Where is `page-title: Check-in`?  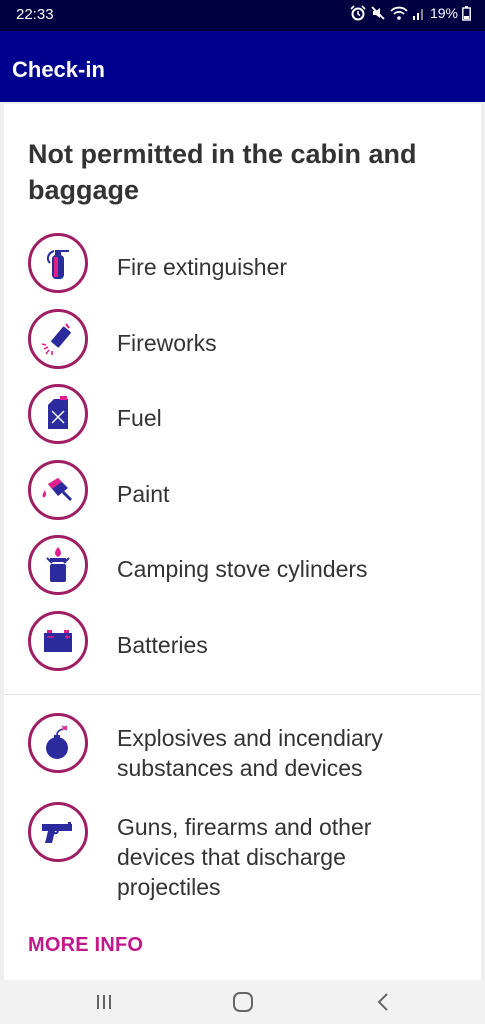
page-title: Check-in is located at coordinates (58, 69).